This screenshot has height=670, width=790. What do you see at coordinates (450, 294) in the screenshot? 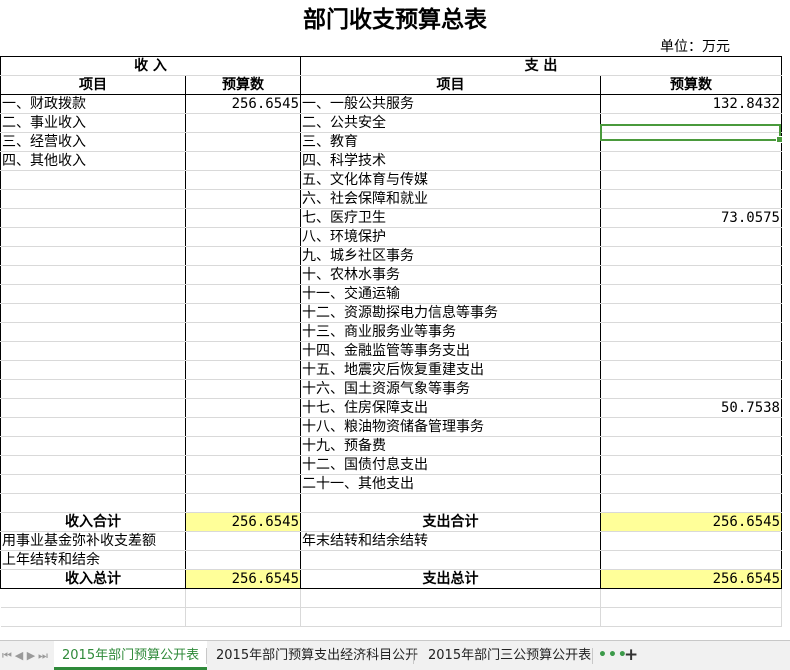
I see `expense-item-cell: 十一、交通运输` at bounding box center [450, 294].